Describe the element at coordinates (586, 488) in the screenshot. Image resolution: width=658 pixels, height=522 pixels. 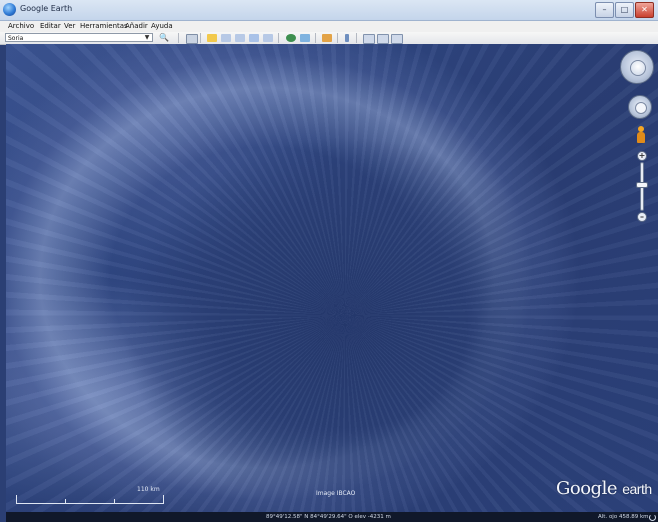
I see `logo-google-text: Google` at that location.